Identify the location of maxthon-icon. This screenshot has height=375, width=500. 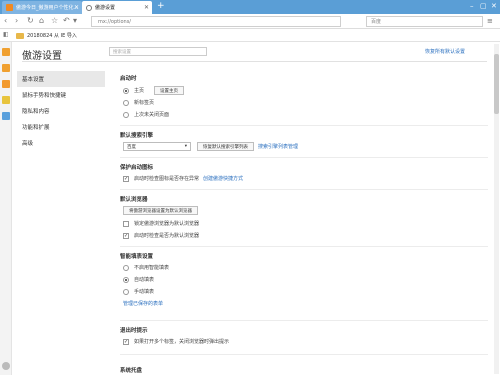
(9, 7).